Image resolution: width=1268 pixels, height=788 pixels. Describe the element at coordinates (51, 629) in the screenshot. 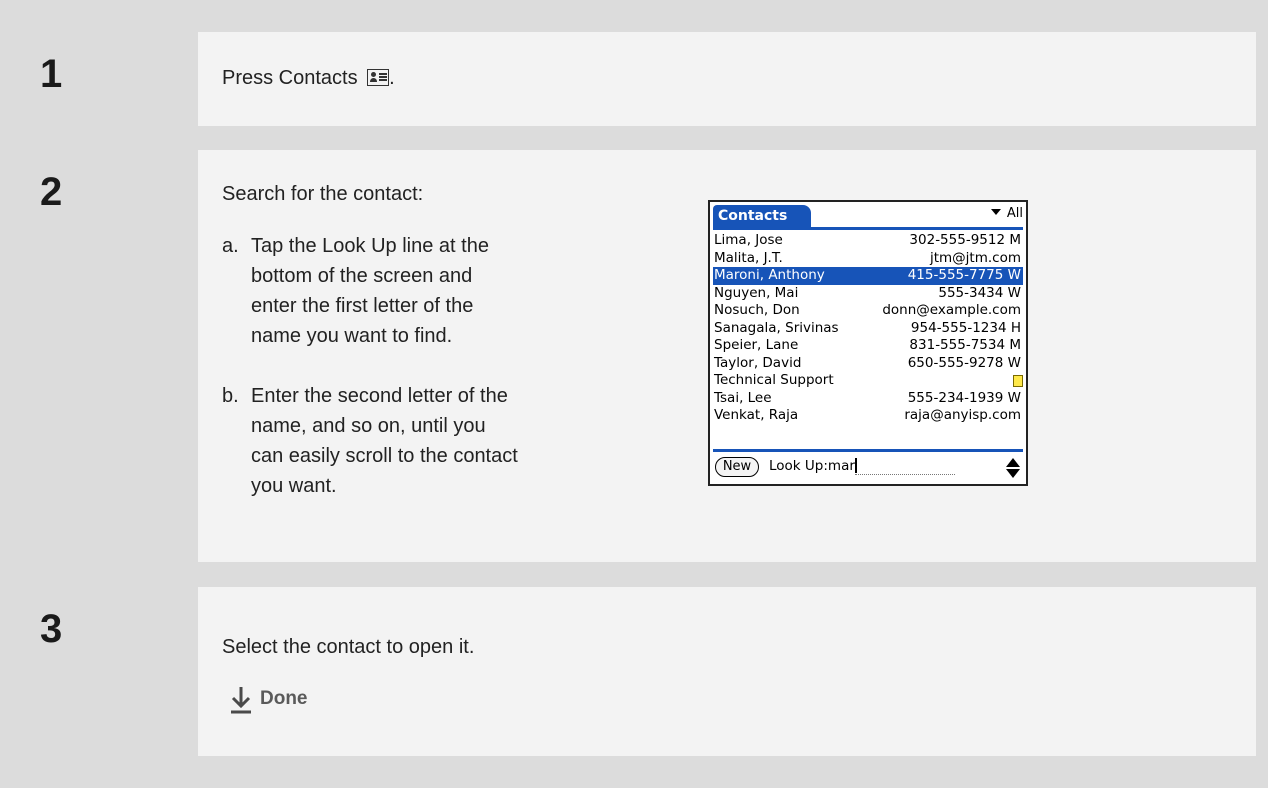

I see `step-number: 3` at that location.